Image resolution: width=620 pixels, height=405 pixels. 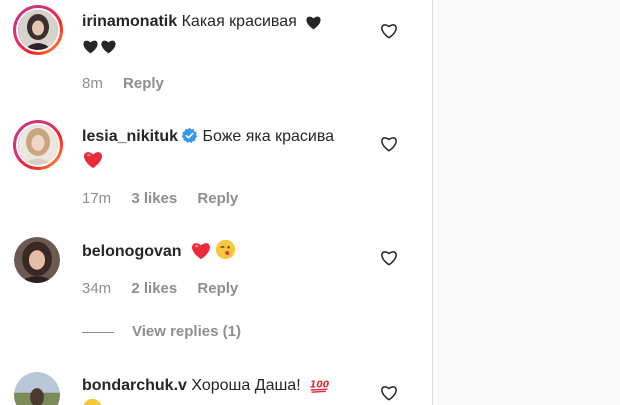 What do you see at coordinates (224, 149) in the screenshot?
I see `comment-text: lesia_nikituk Боже яка красива` at bounding box center [224, 149].